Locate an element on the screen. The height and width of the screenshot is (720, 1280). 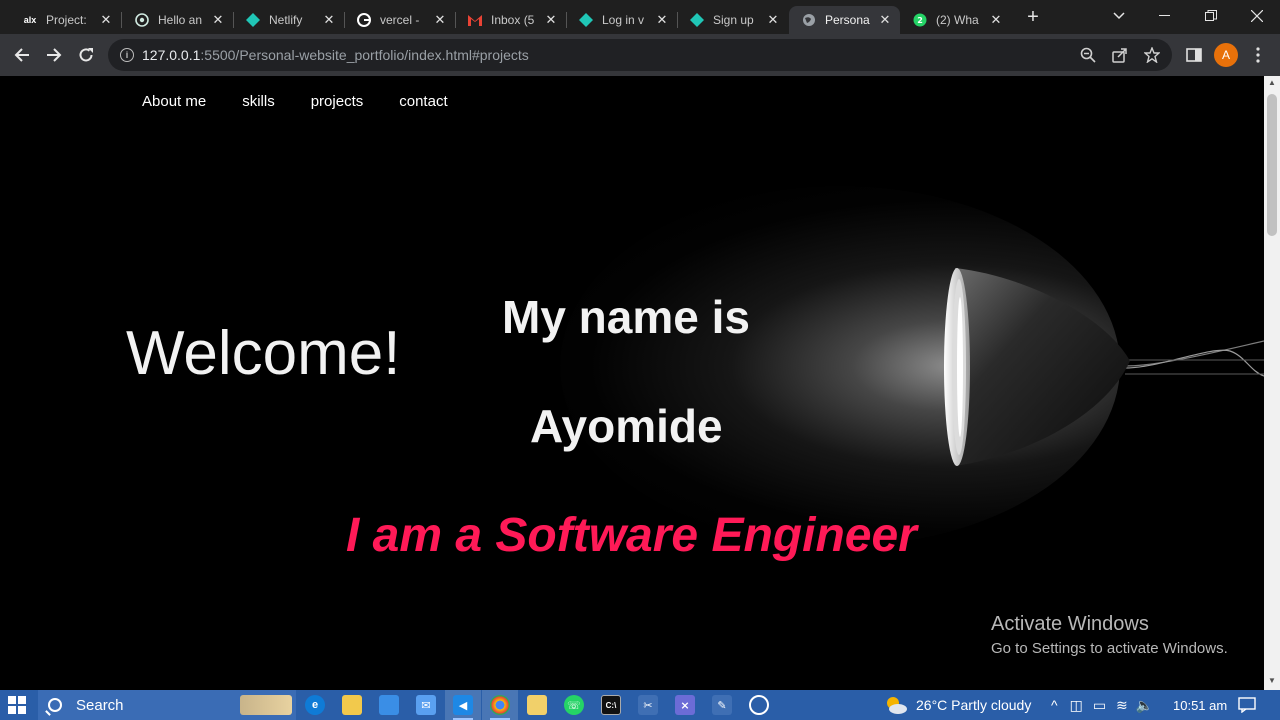
volume-icon: 🔈 is located at coordinates (1144, 705).